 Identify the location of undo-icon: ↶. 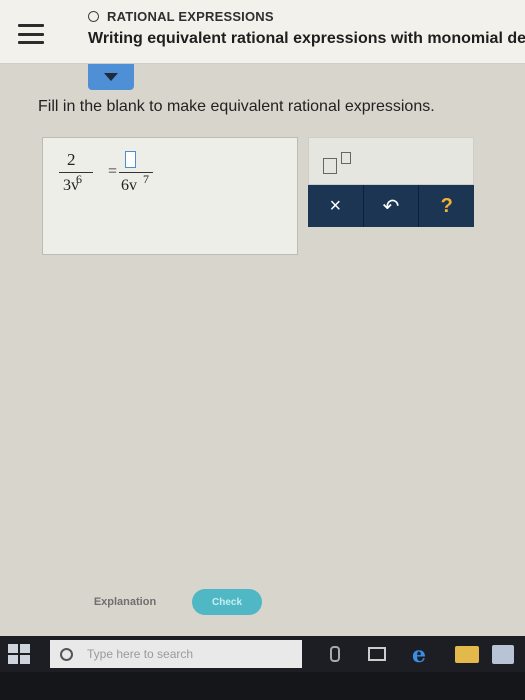
(392, 206).